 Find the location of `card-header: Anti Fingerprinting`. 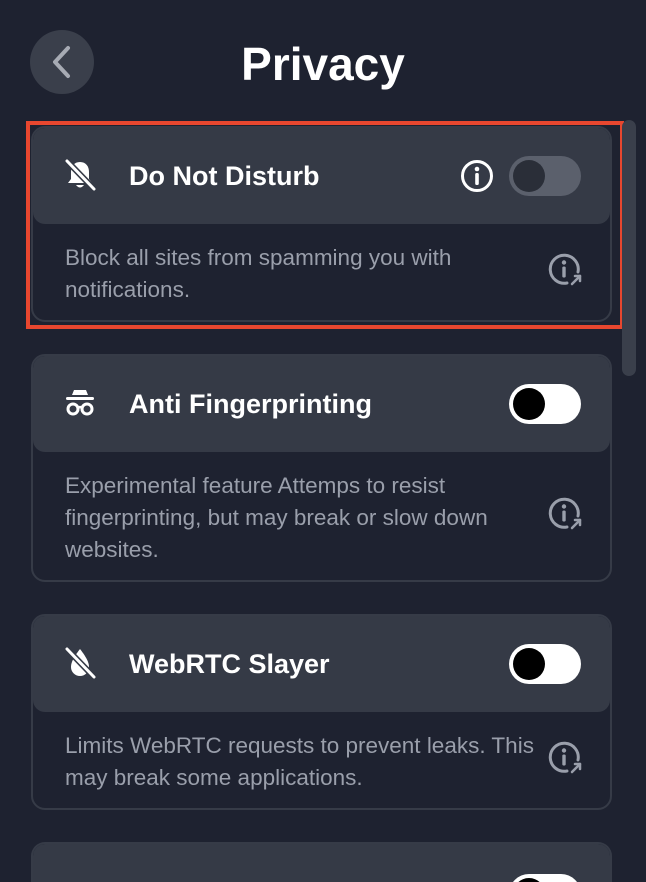

card-header: Anti Fingerprinting is located at coordinates (321, 404).